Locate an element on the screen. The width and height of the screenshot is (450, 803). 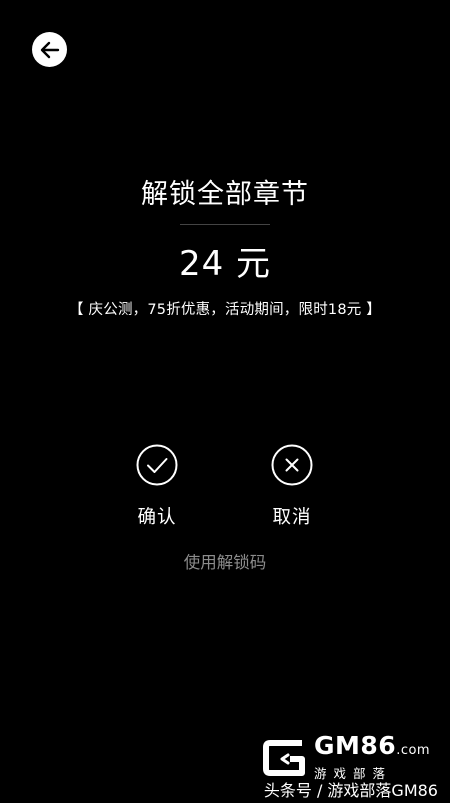
gm86-logo: GM86.com 游戏部落 is located at coordinates (346, 757).